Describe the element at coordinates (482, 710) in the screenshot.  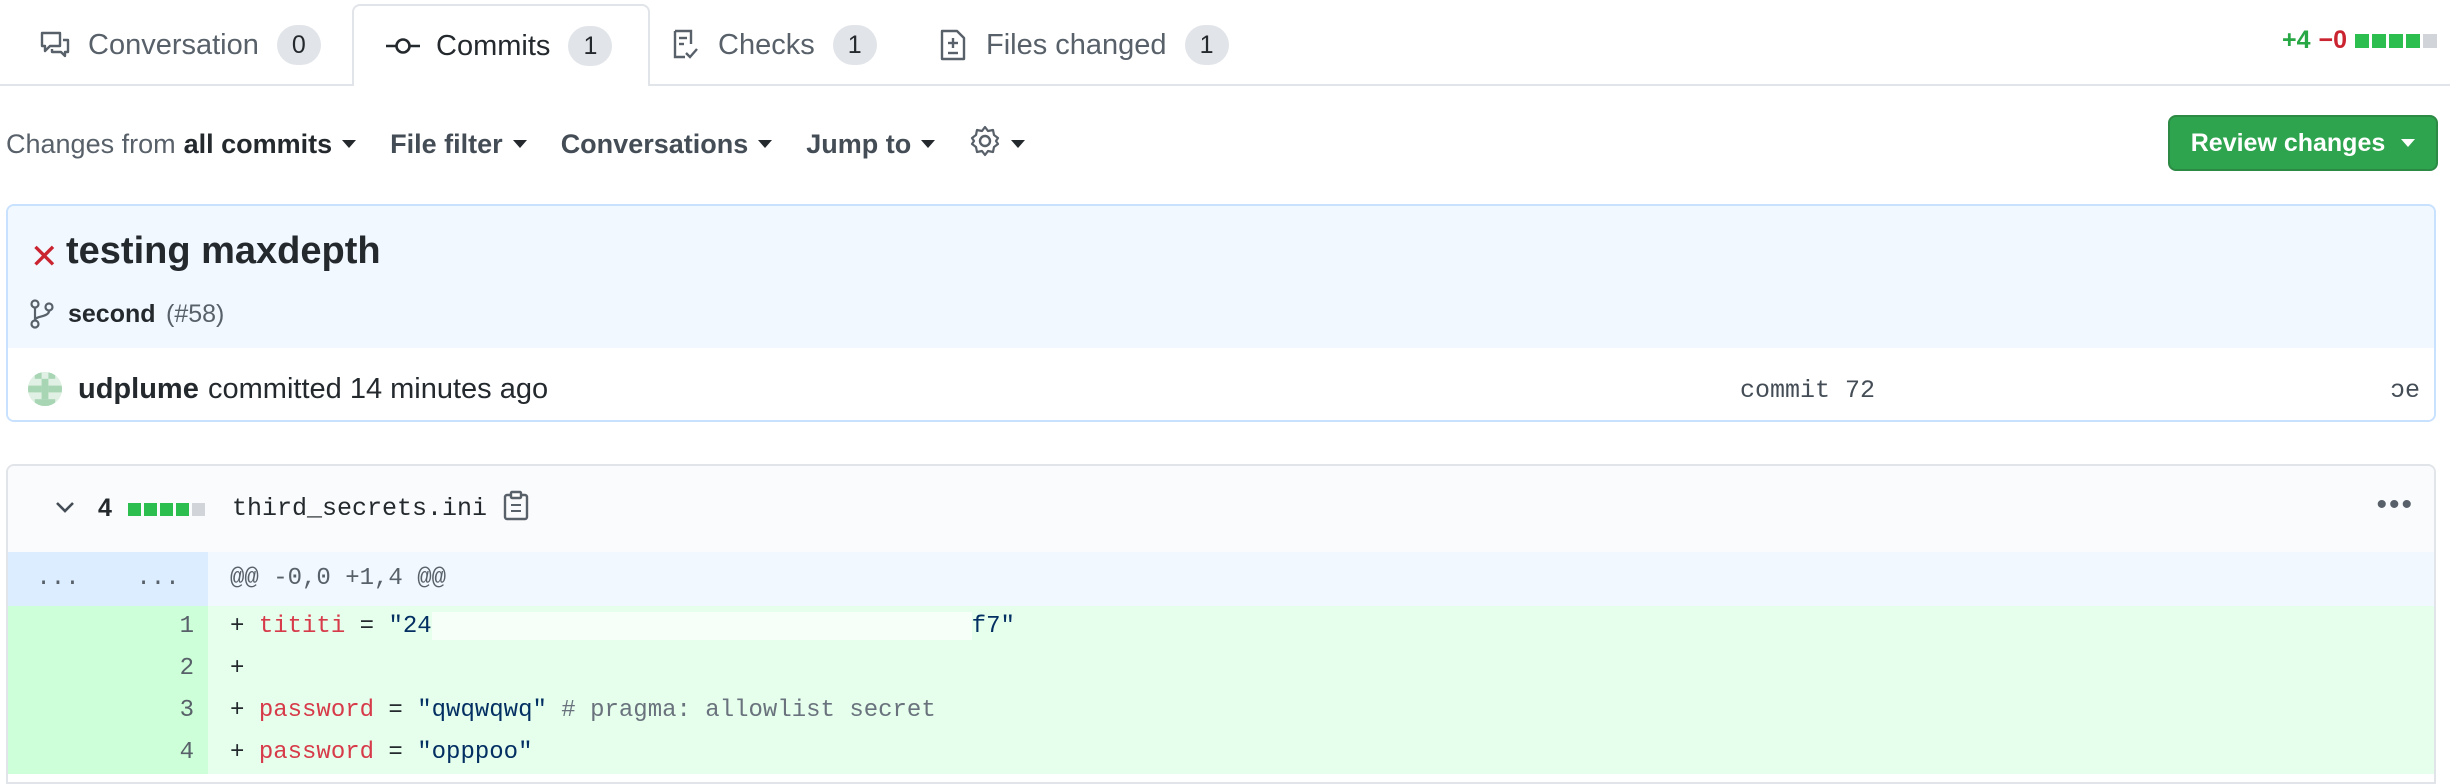
I see `code-value: "qwqwqwq"` at that location.